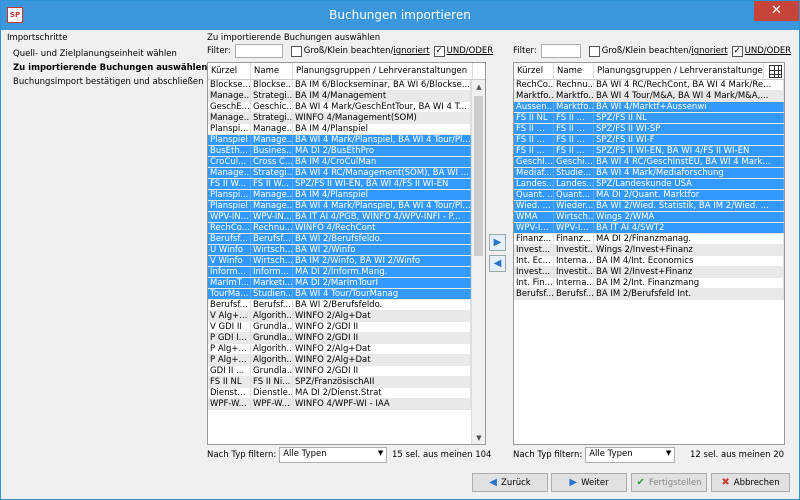  What do you see at coordinates (346, 327) in the screenshot?
I see `table-row: V GDI II Grundla... WINFO 2/GDI II` at bounding box center [346, 327].